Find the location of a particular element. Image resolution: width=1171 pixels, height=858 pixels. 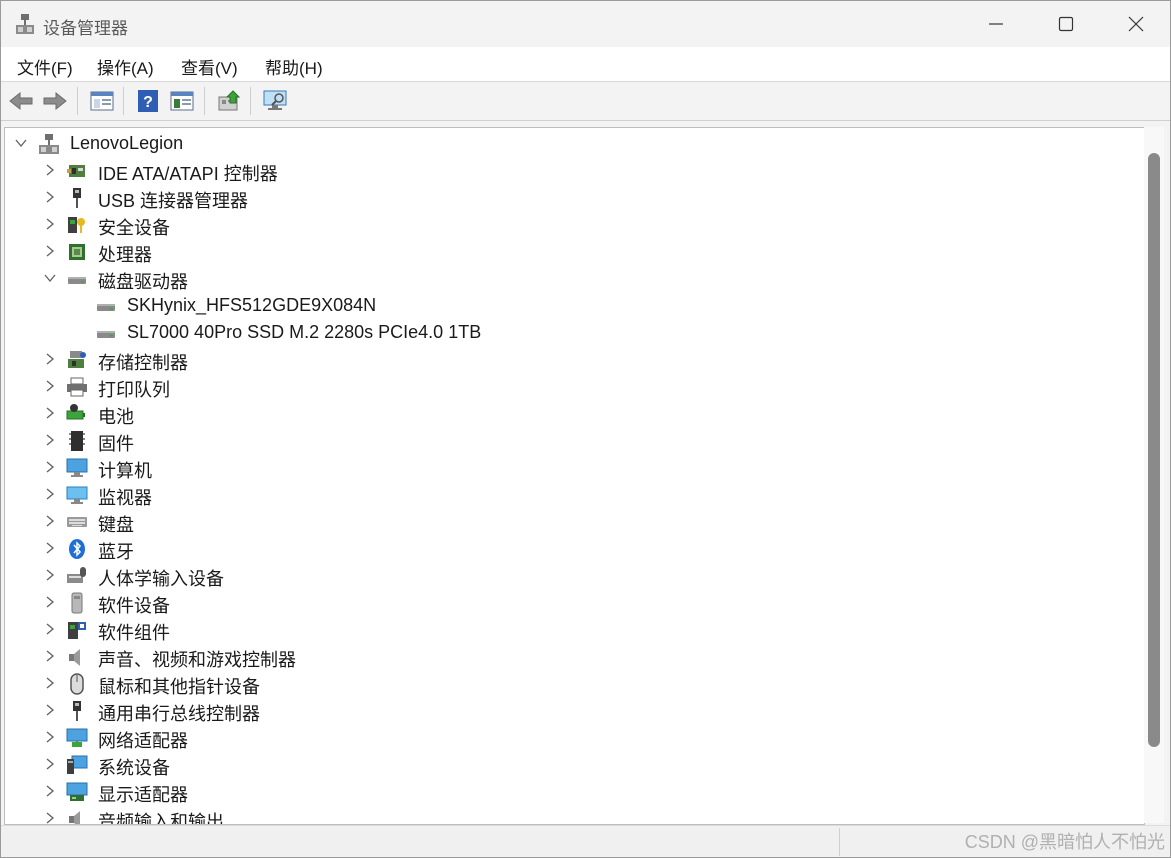

tree-node-label: LenovoLegion is located at coordinates (127, 143).